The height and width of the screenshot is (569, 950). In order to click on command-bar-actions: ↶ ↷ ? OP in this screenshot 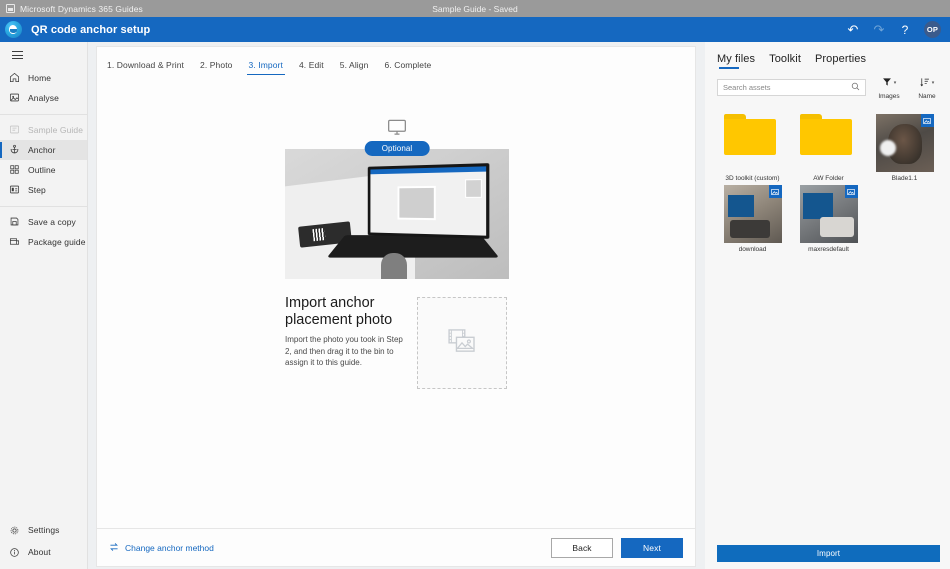, I will do `click(898, 29)`.